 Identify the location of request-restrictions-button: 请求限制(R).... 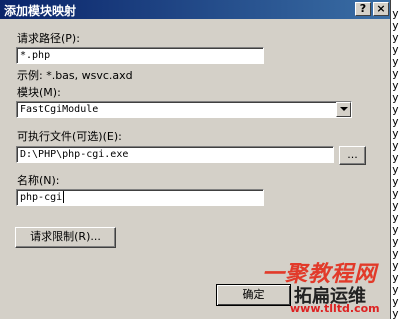
(65, 237).